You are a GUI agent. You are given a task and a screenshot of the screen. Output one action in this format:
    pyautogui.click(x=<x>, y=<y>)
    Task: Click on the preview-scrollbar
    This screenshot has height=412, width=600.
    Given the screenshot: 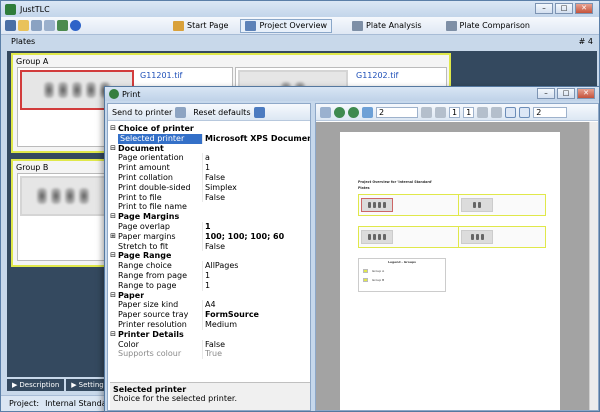 What is the action you would take?
    pyautogui.click(x=593, y=266)
    